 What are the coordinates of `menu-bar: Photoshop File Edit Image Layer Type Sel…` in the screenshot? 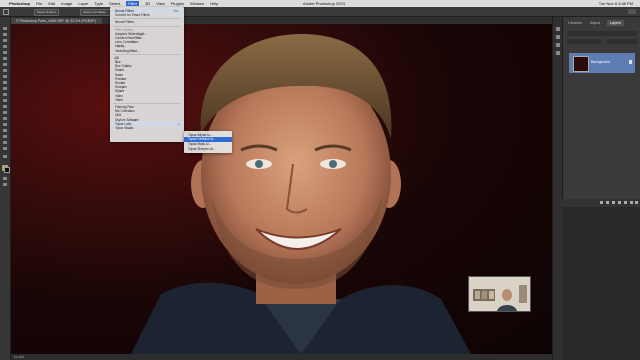 It's located at (320, 3).